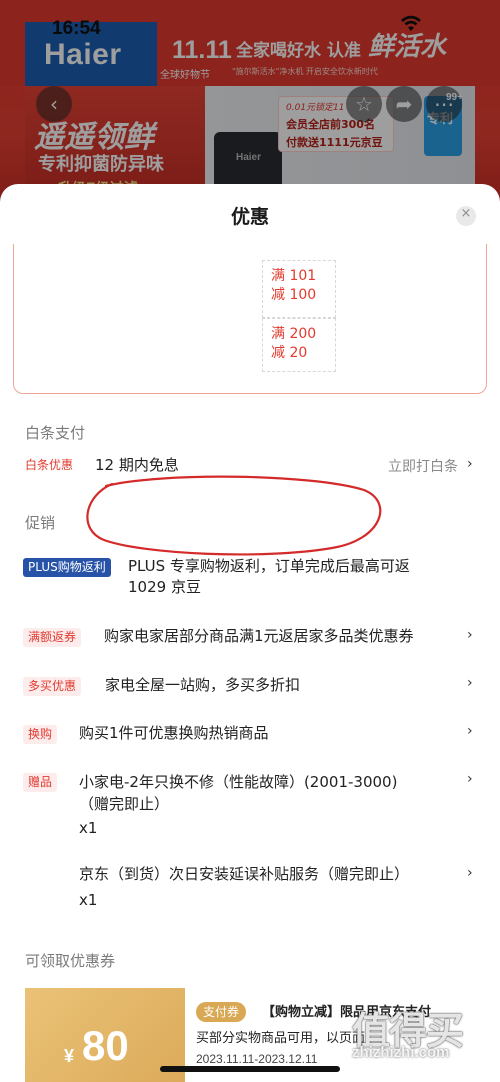 The width and height of the screenshot is (500, 1082). I want to click on close-icon: ×, so click(466, 213).